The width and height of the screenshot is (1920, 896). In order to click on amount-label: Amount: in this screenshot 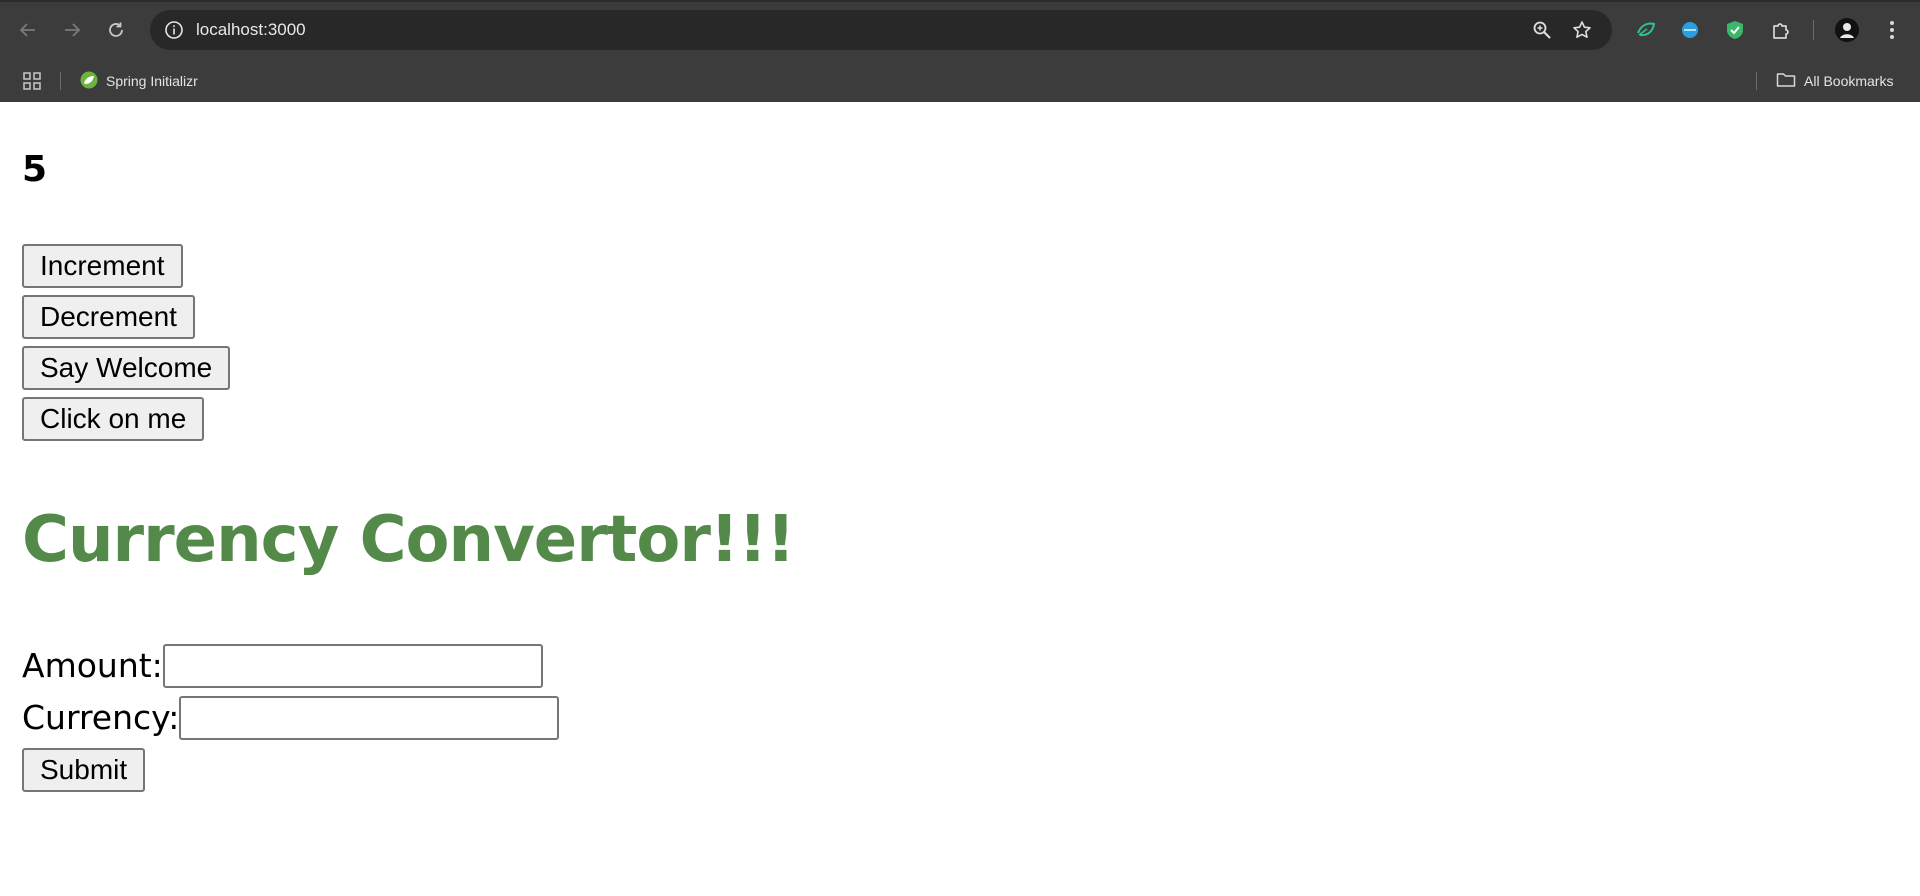, I will do `click(92, 665)`.